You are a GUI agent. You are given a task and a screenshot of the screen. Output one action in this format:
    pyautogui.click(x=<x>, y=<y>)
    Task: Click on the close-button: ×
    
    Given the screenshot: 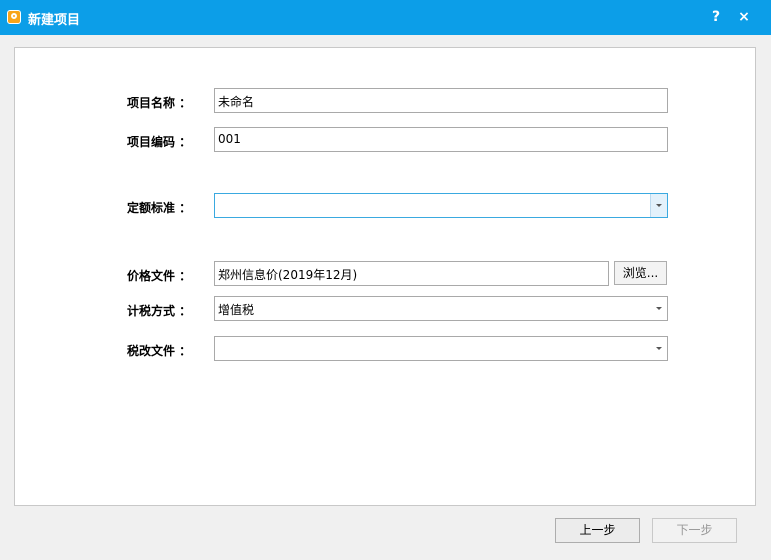 What is the action you would take?
    pyautogui.click(x=744, y=17)
    